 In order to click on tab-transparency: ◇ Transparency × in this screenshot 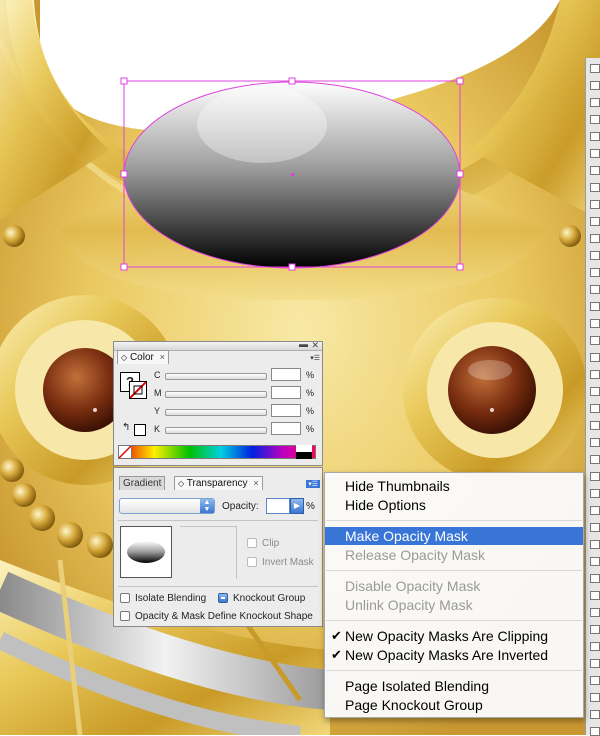, I will do `click(218, 483)`.